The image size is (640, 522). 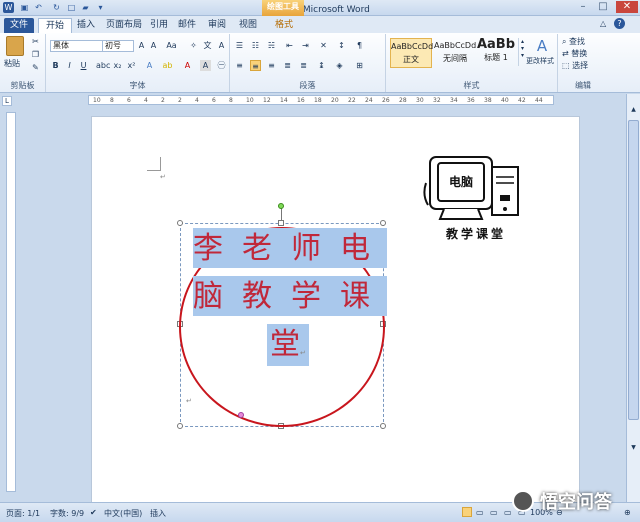 I want to click on bullets-icon: ☰, so click(x=239, y=45).